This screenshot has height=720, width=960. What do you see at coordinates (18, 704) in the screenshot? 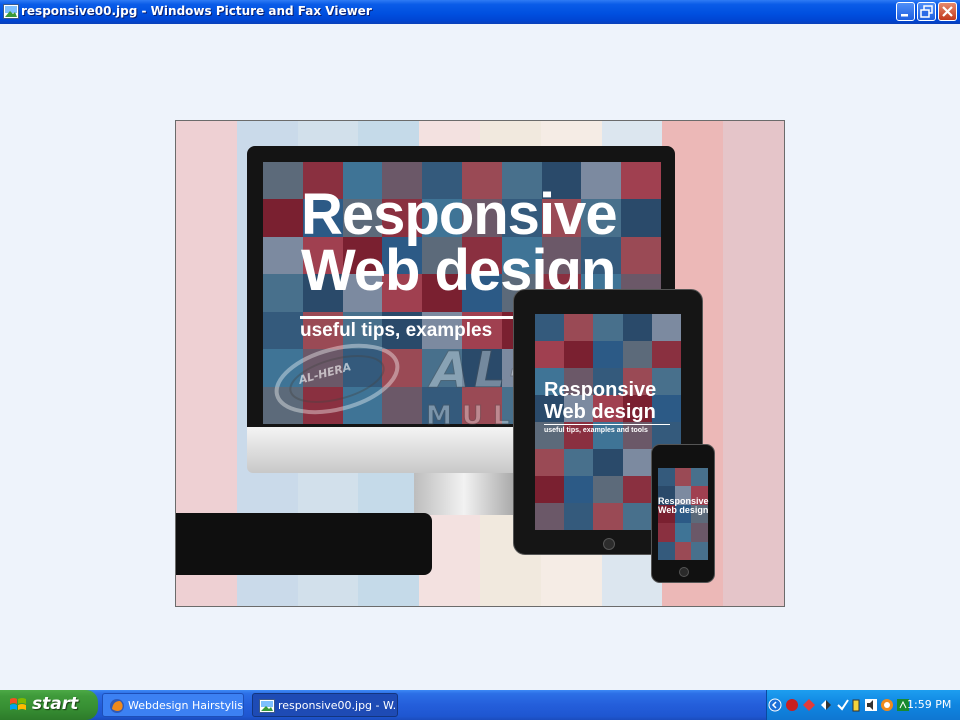
I see `windows-logo-icon` at bounding box center [18, 704].